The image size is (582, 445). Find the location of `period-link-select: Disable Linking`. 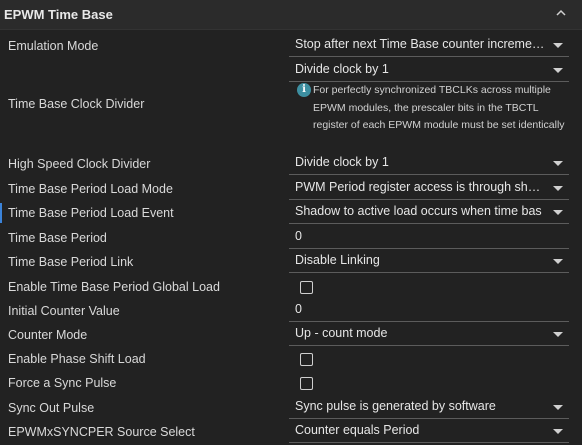

period-link-select: Disable Linking is located at coordinates (429, 262).